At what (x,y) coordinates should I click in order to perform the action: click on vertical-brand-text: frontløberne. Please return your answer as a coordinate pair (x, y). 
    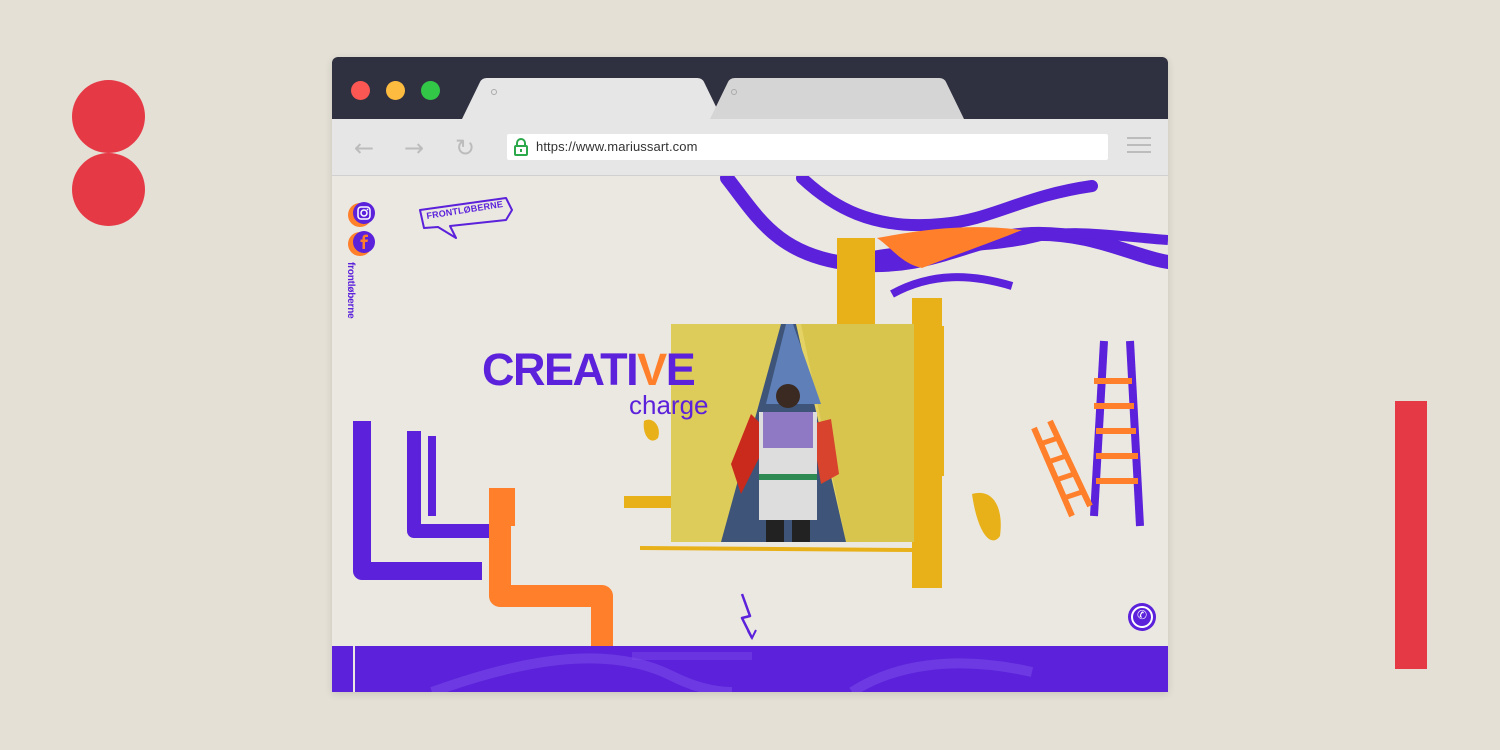
    Looking at the image, I should click on (350, 290).